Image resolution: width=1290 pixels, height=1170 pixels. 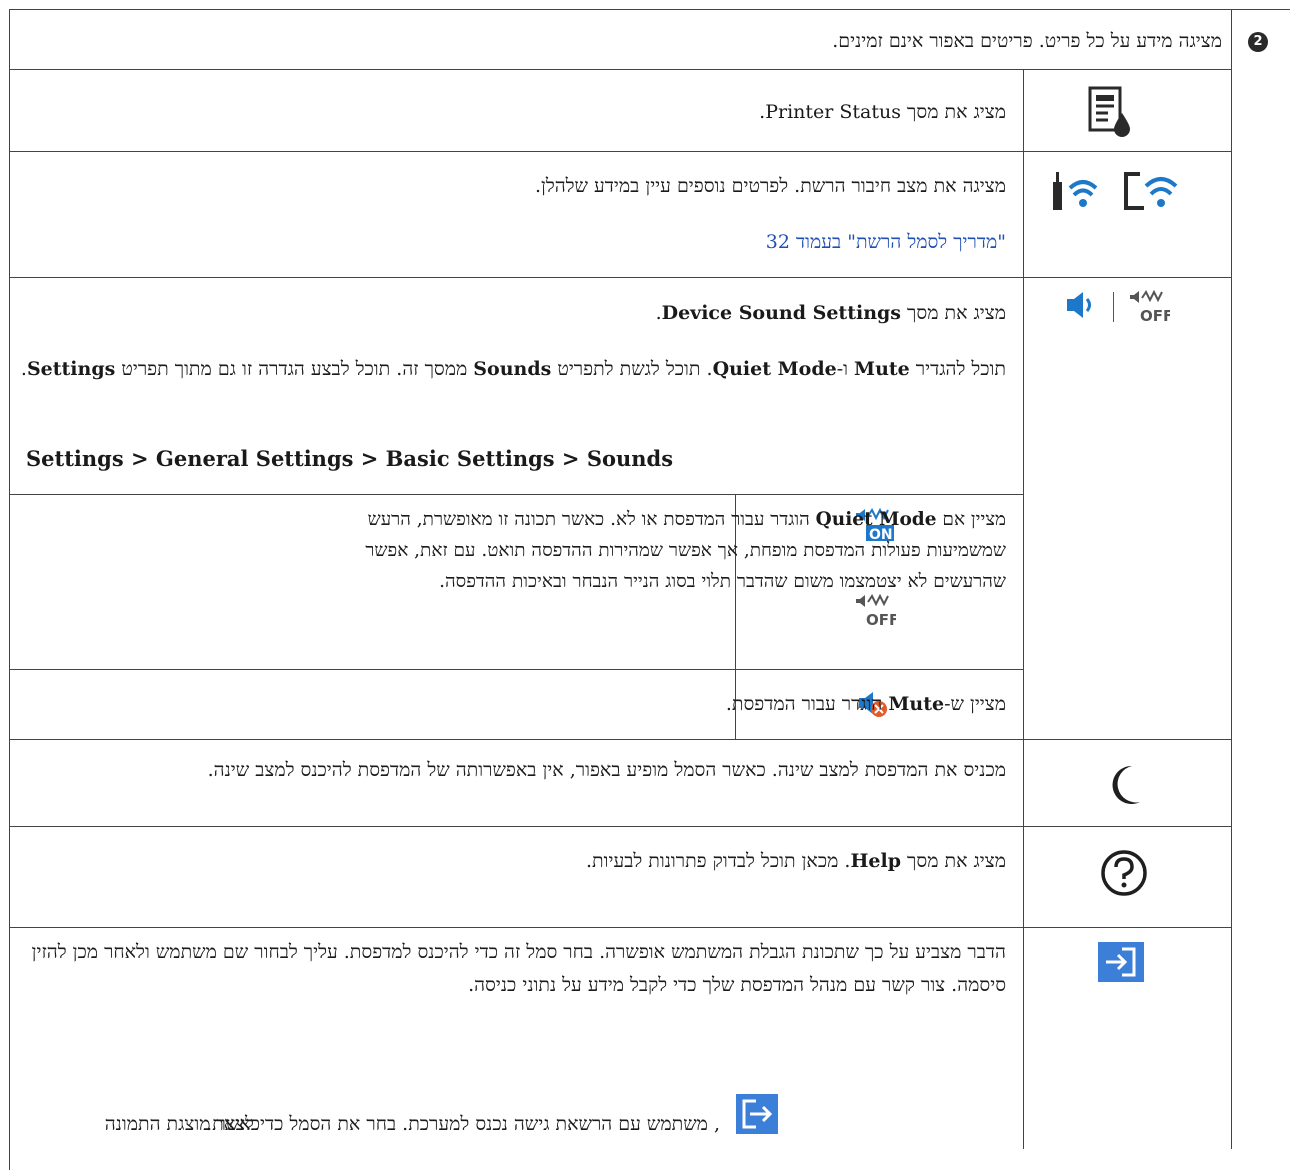 What do you see at coordinates (1152, 190) in the screenshot?
I see `wifi-icon` at bounding box center [1152, 190].